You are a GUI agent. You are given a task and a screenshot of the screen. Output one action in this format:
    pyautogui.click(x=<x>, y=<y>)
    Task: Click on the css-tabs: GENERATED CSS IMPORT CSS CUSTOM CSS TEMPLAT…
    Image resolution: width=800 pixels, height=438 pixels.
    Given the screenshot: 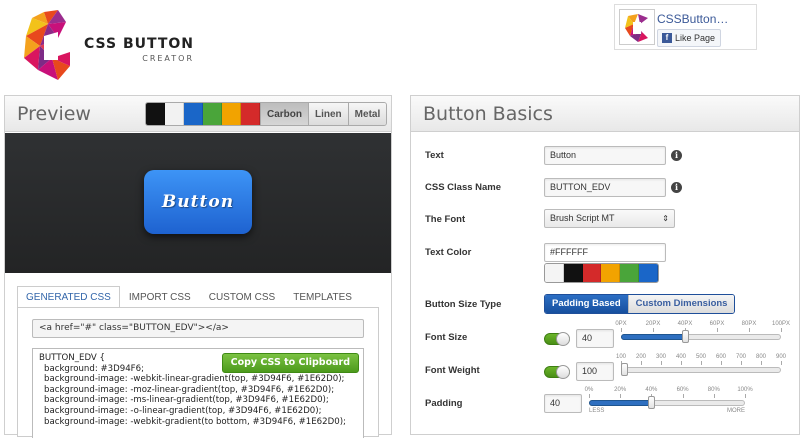 What is the action you would take?
    pyautogui.click(x=189, y=297)
    